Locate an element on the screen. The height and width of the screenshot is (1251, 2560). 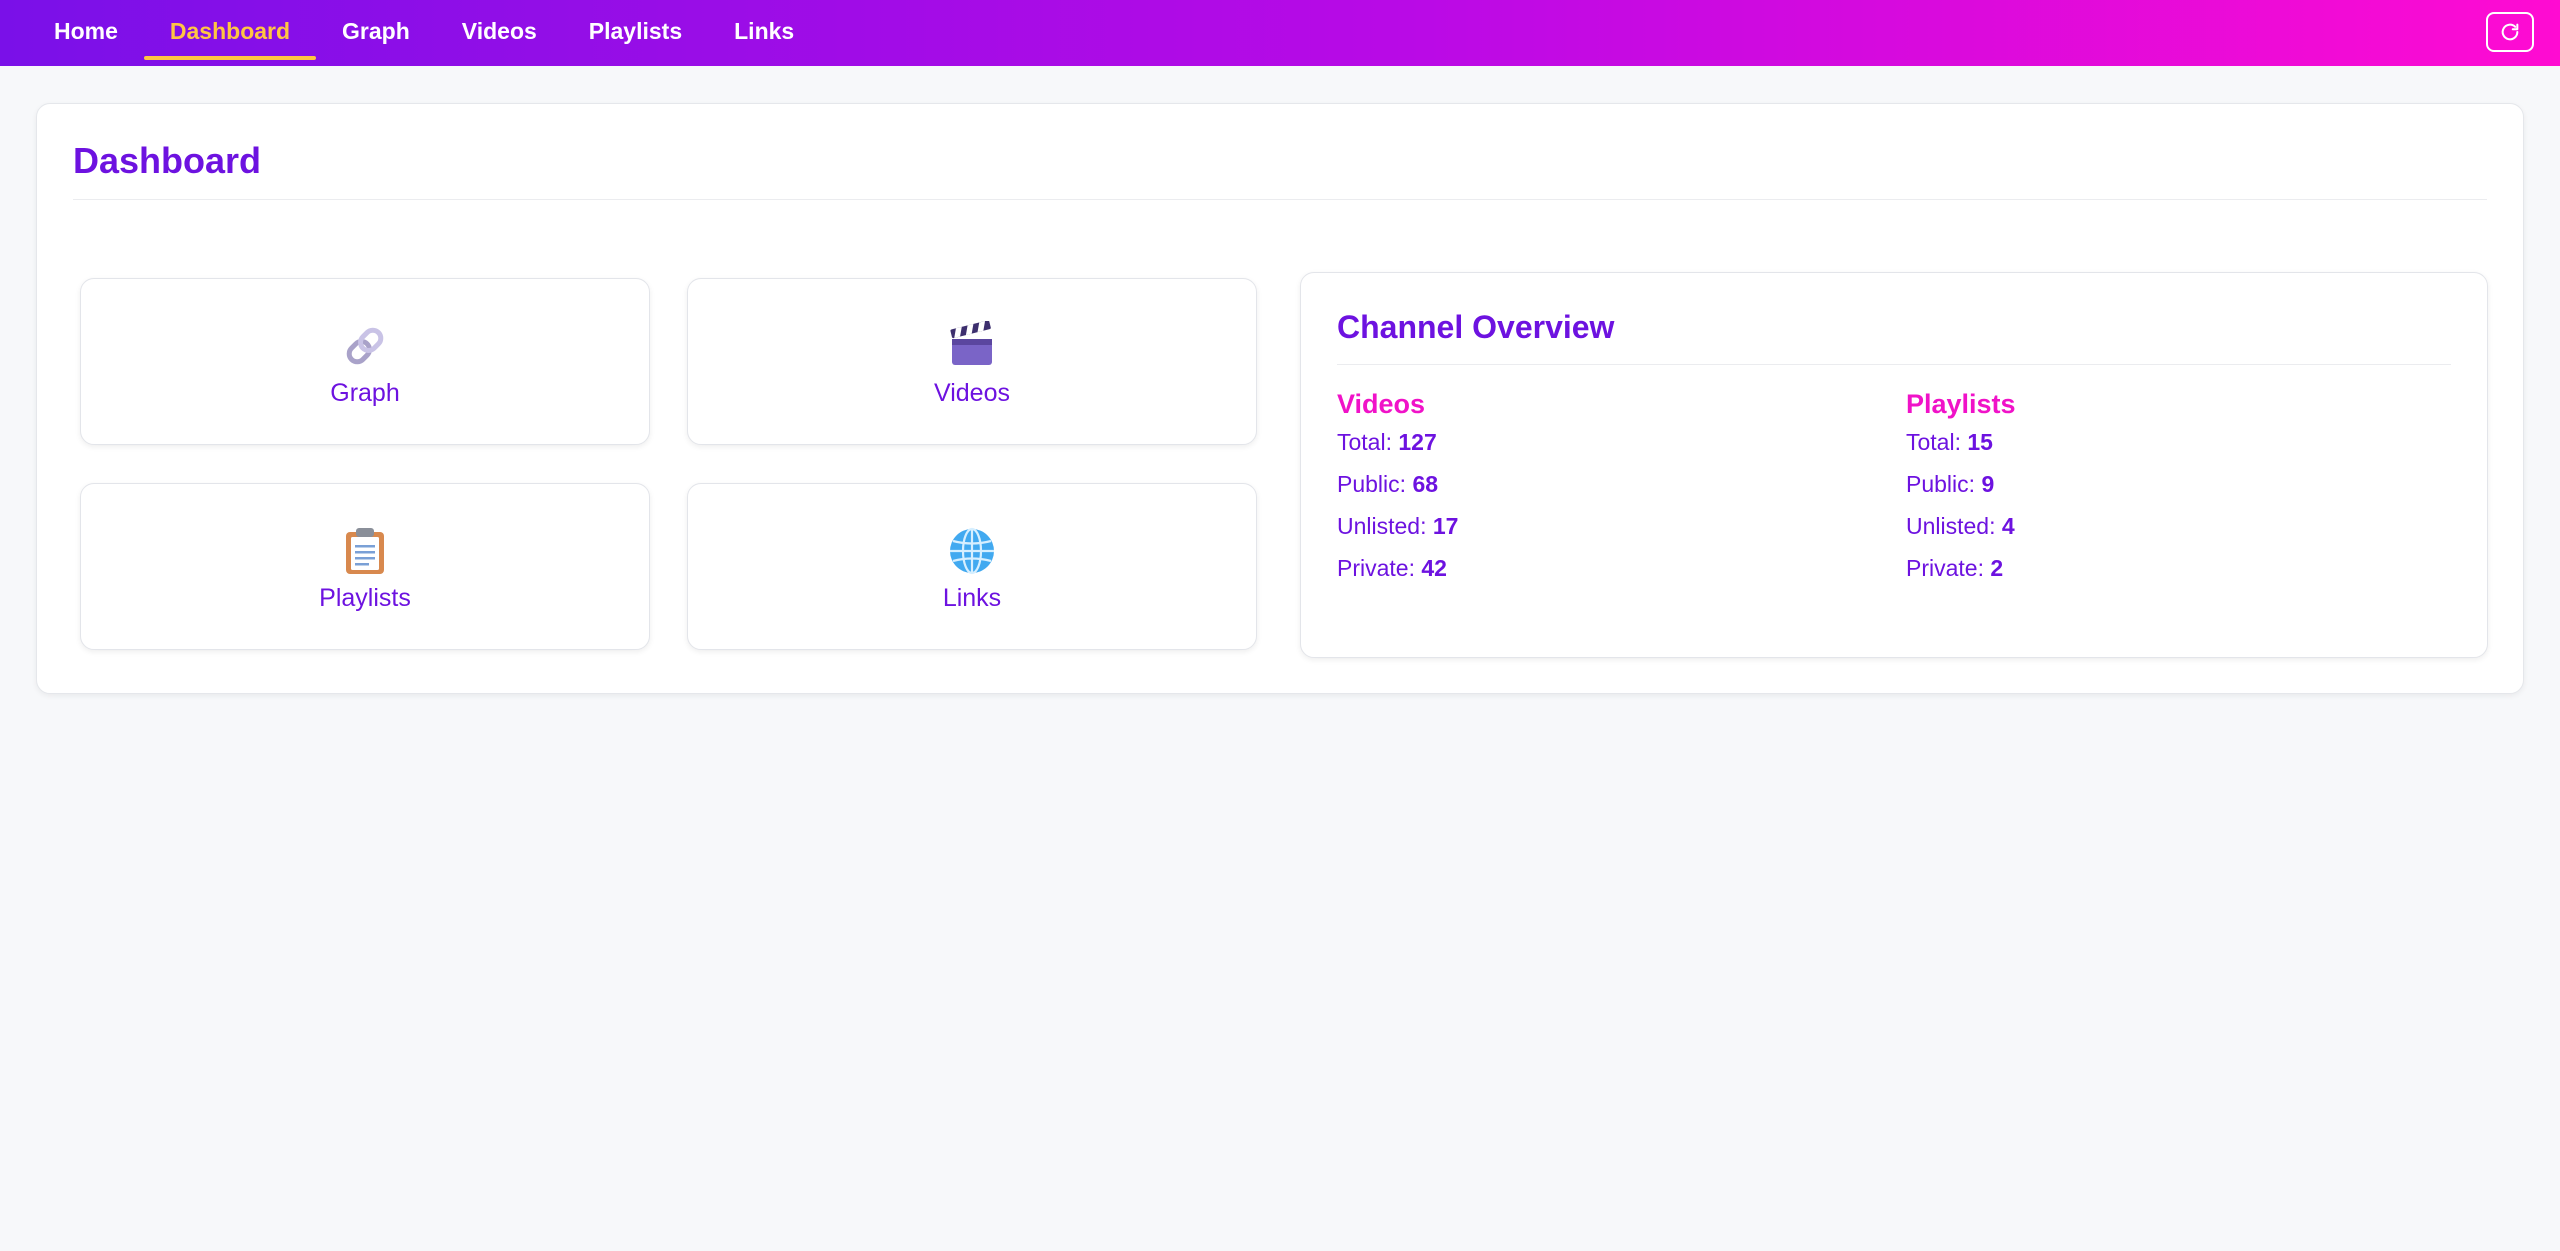
playlists-tile: Playlists is located at coordinates (365, 566).